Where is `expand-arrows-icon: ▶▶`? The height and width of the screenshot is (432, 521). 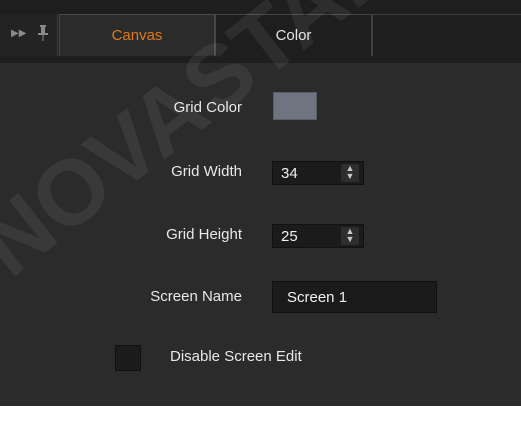
expand-arrows-icon: ▶▶ is located at coordinates (18, 33).